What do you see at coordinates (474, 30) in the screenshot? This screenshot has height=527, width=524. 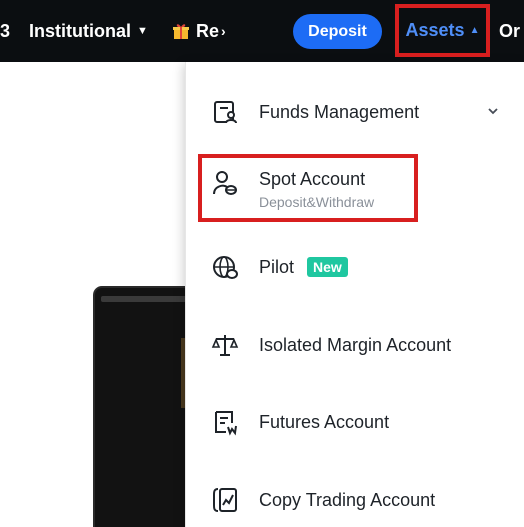 I see `caret-up-icon: ▲` at bounding box center [474, 30].